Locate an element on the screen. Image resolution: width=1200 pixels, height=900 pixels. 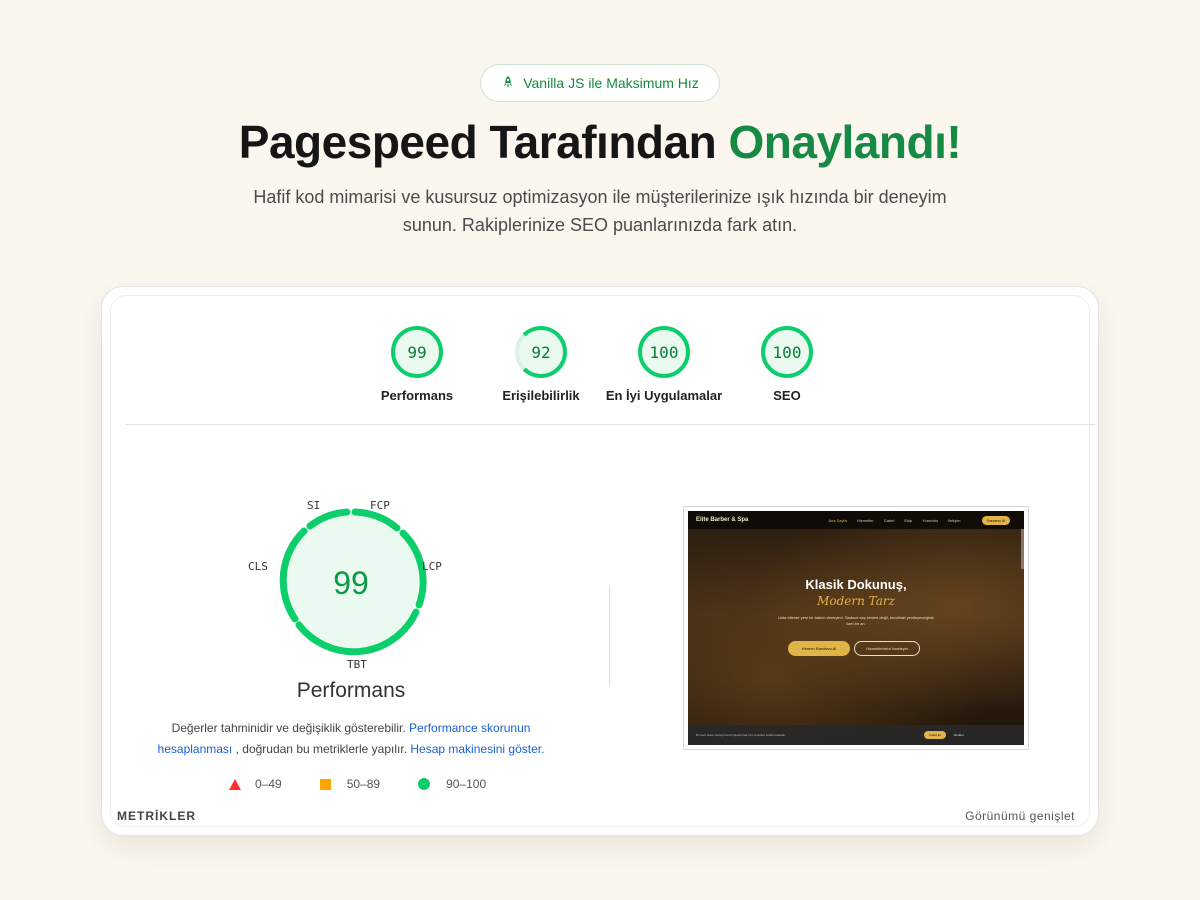
score-ring: 99 is located at coordinates (417, 352).